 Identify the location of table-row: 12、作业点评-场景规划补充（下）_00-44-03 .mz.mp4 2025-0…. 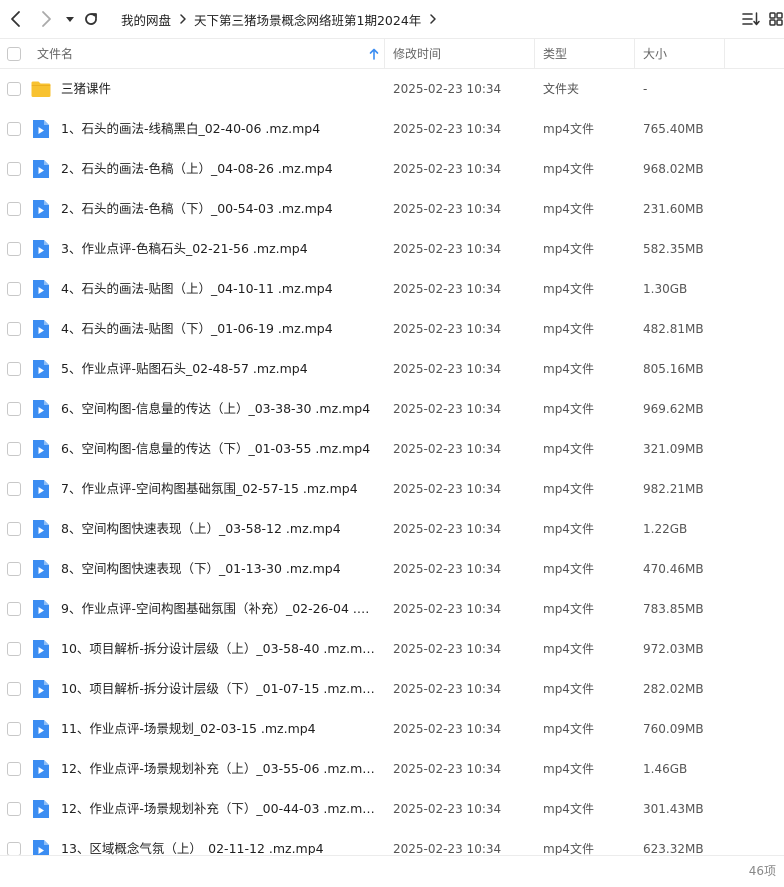
(392, 809).